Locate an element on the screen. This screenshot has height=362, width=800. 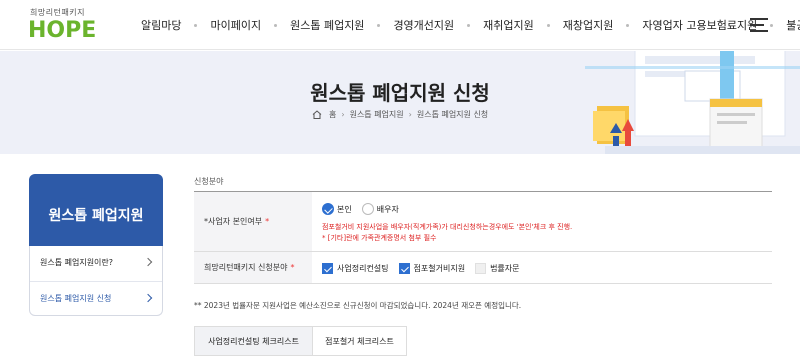
nav-item-notice: 알림마당 is located at coordinates (161, 25).